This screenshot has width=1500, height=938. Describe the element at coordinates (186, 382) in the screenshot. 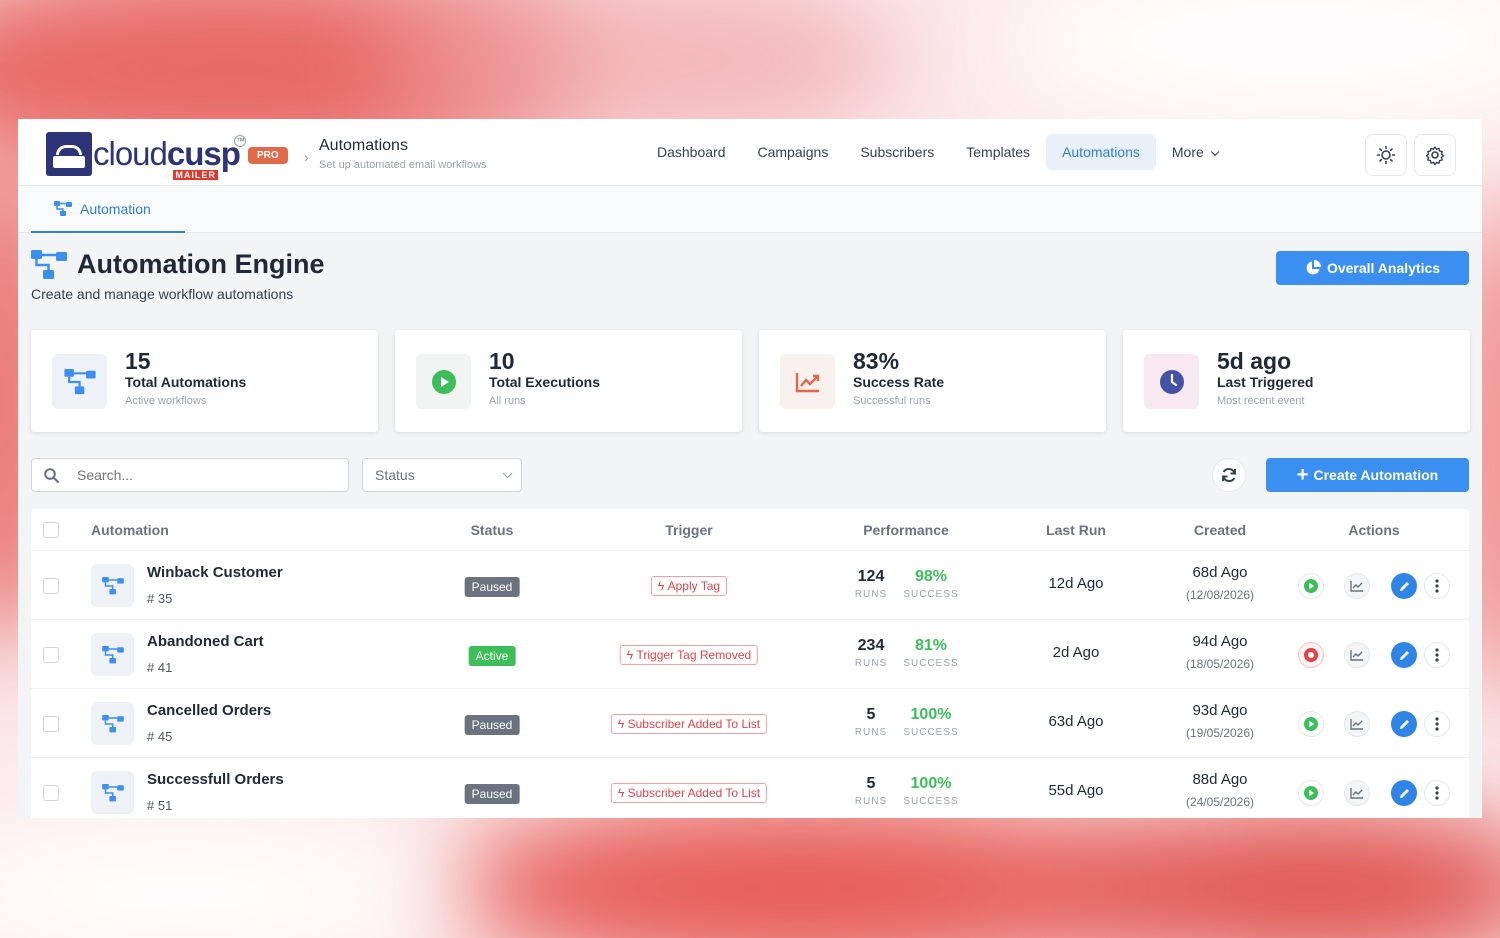

I see `stat-label: Total Automations` at that location.